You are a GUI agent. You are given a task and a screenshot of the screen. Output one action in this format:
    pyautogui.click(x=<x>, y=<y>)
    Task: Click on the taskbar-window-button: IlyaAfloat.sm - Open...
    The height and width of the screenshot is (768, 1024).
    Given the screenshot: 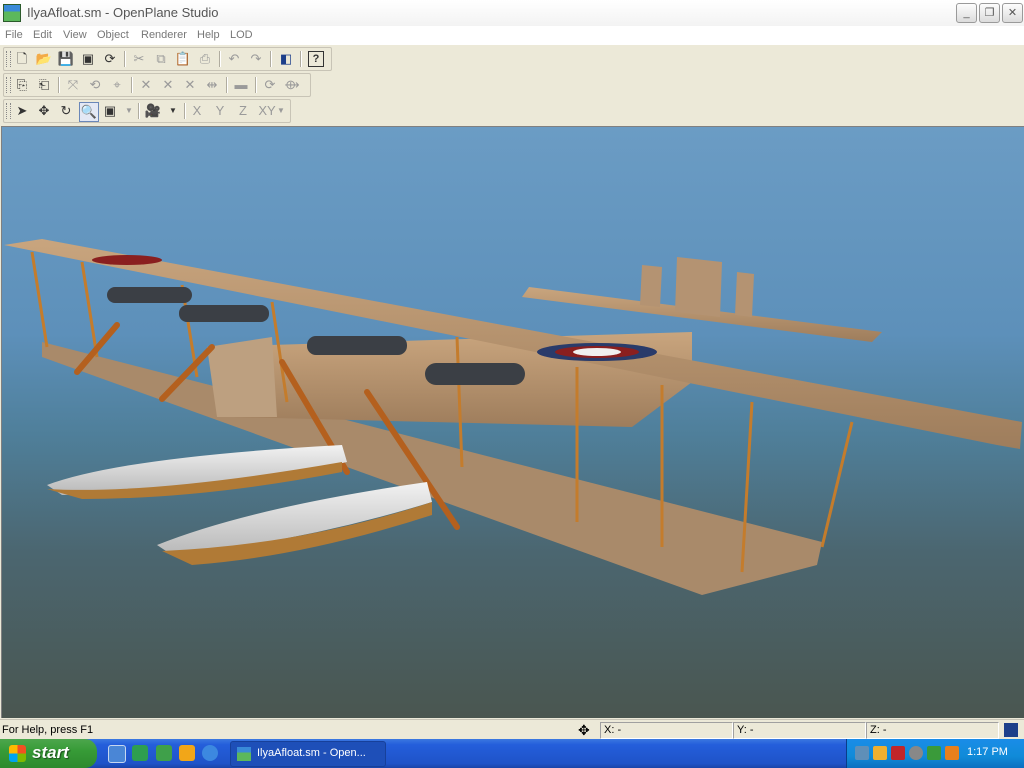 What is the action you would take?
    pyautogui.click(x=308, y=754)
    